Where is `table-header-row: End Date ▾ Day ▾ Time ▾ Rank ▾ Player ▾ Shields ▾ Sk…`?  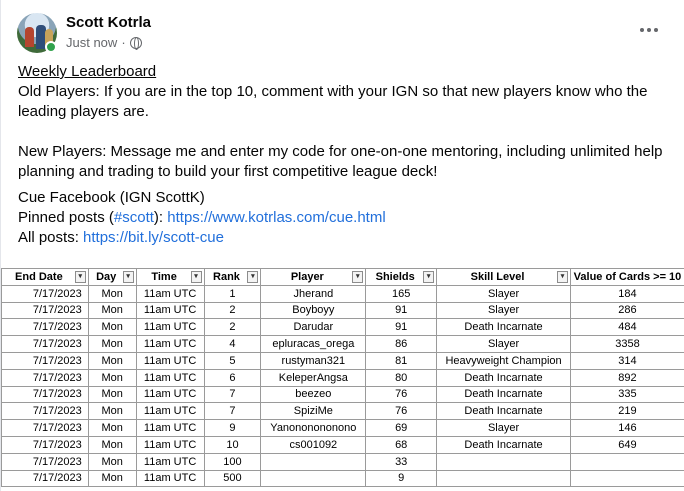 table-header-row: End Date ▾ Day ▾ Time ▾ Rank ▾ Player ▾ Shields ▾ Sk… is located at coordinates (342, 277).